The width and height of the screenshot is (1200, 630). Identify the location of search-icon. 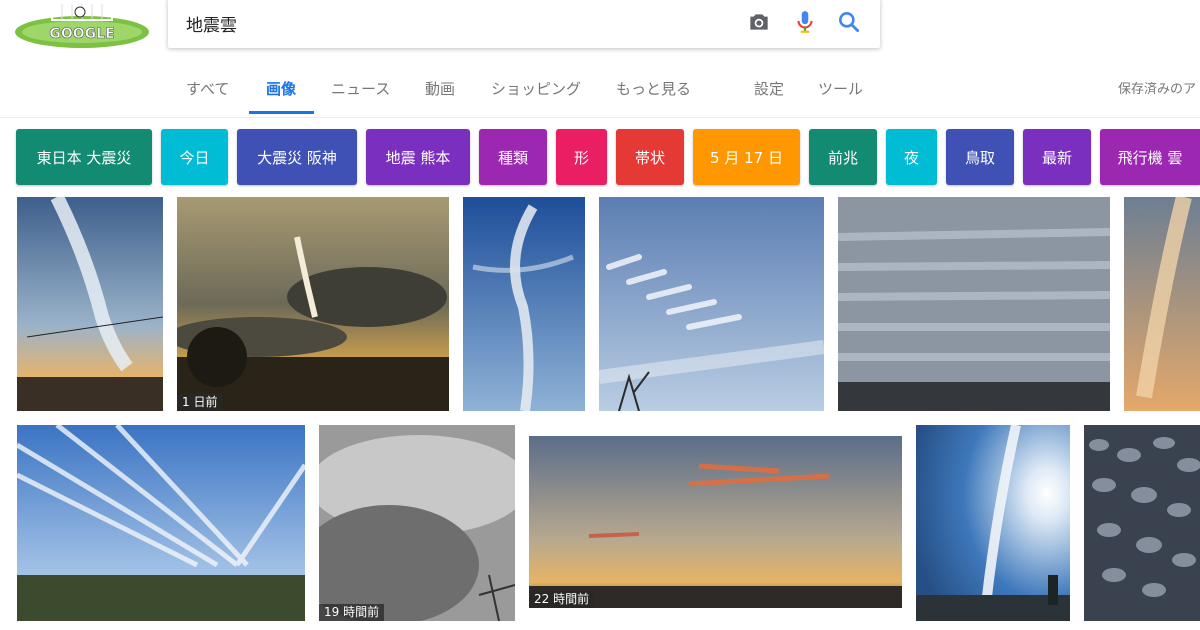
(849, 22).